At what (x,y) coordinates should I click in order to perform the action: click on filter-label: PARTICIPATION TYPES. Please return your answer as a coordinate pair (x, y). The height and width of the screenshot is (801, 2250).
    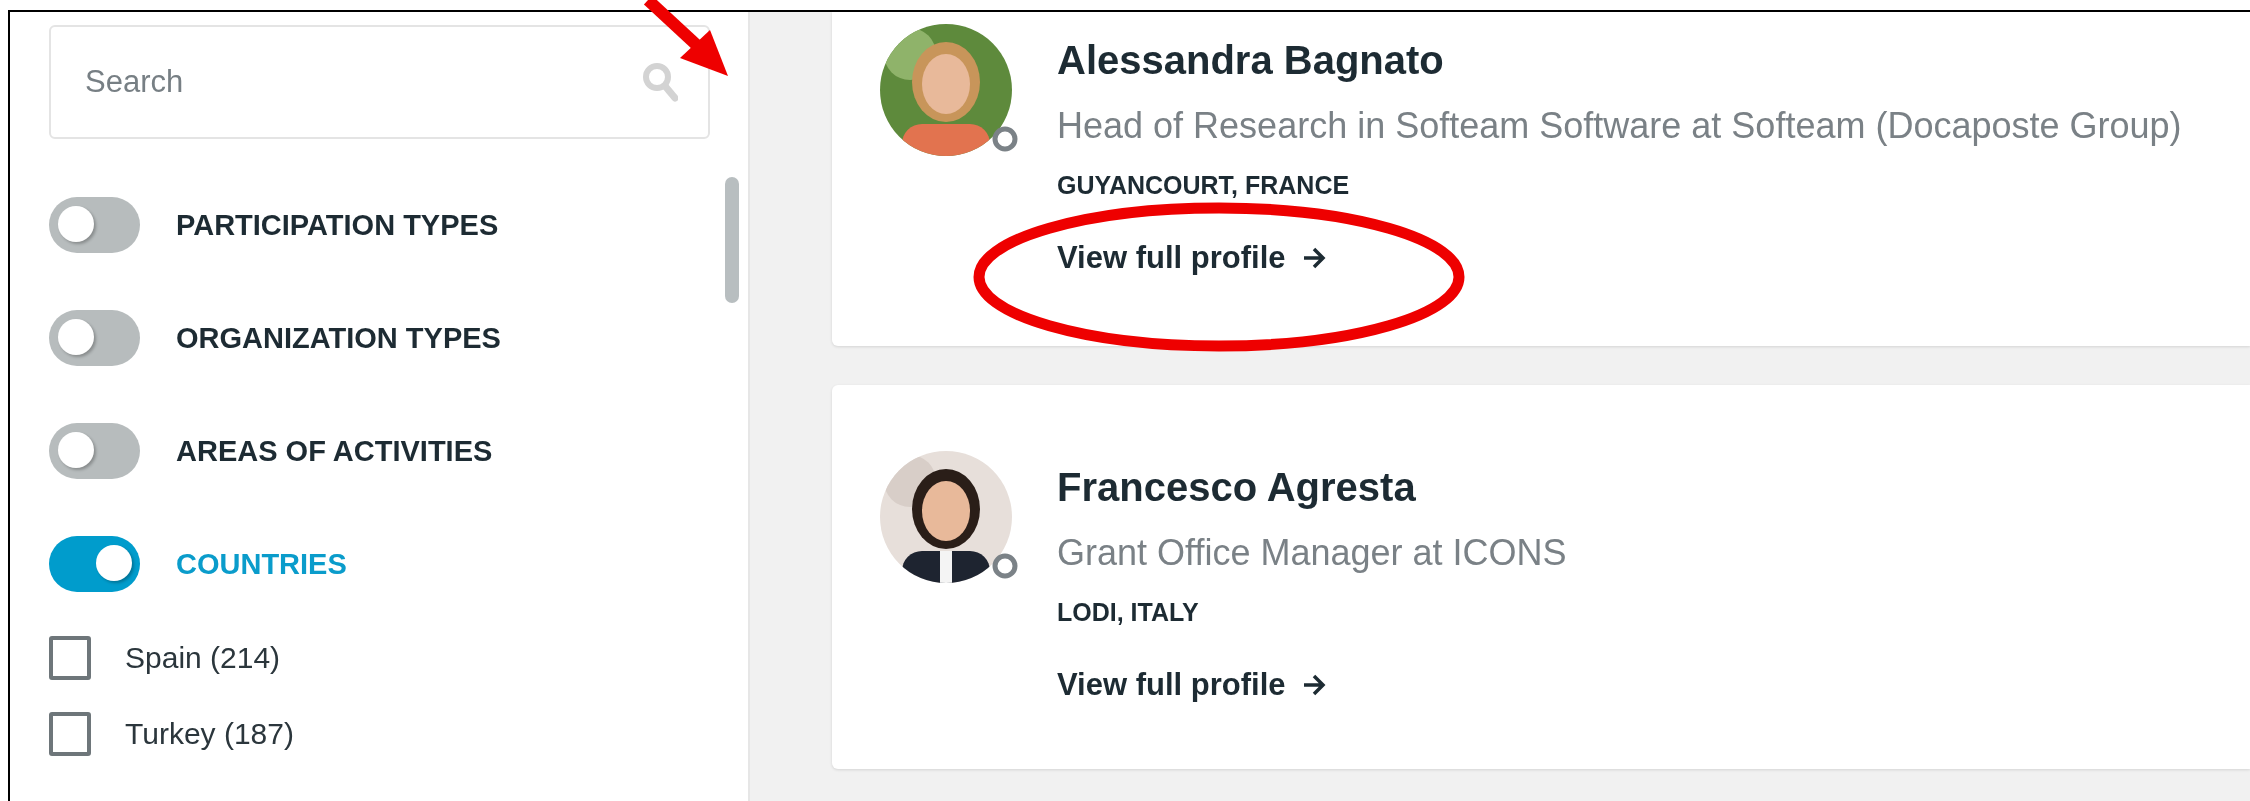
    Looking at the image, I should click on (337, 225).